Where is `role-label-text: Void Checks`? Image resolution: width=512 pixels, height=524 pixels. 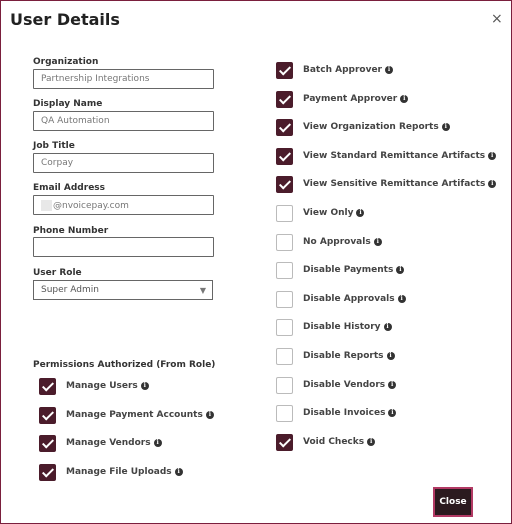 role-label-text: Void Checks is located at coordinates (334, 441).